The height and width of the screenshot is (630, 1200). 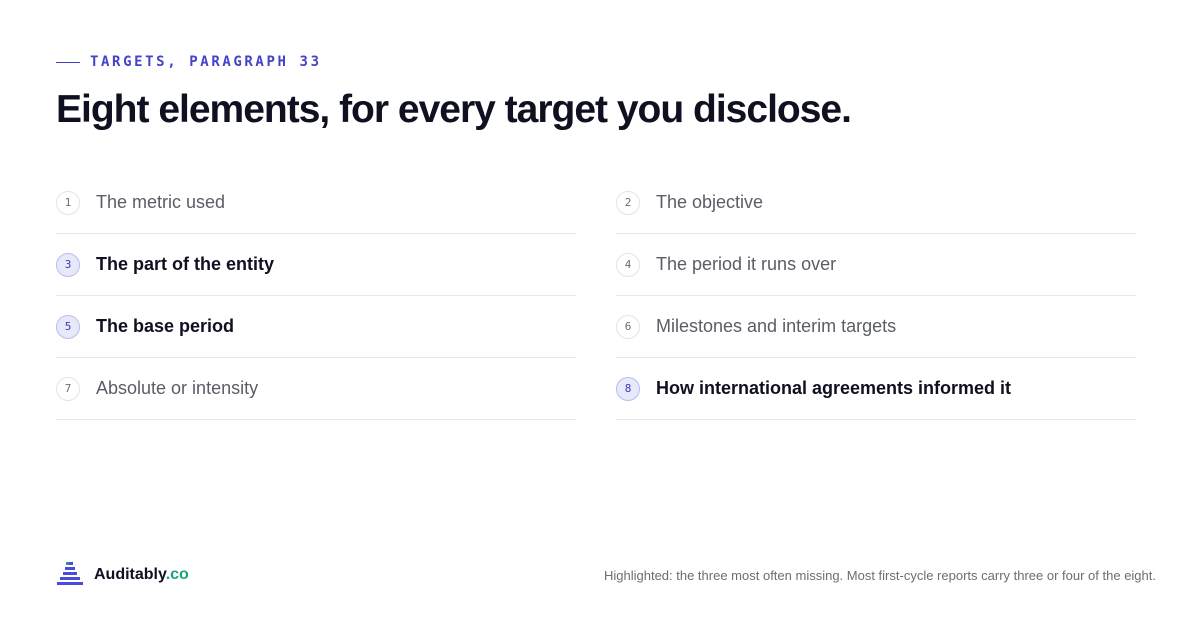 I want to click on list-item: 1 The metric used, so click(x=316, y=203).